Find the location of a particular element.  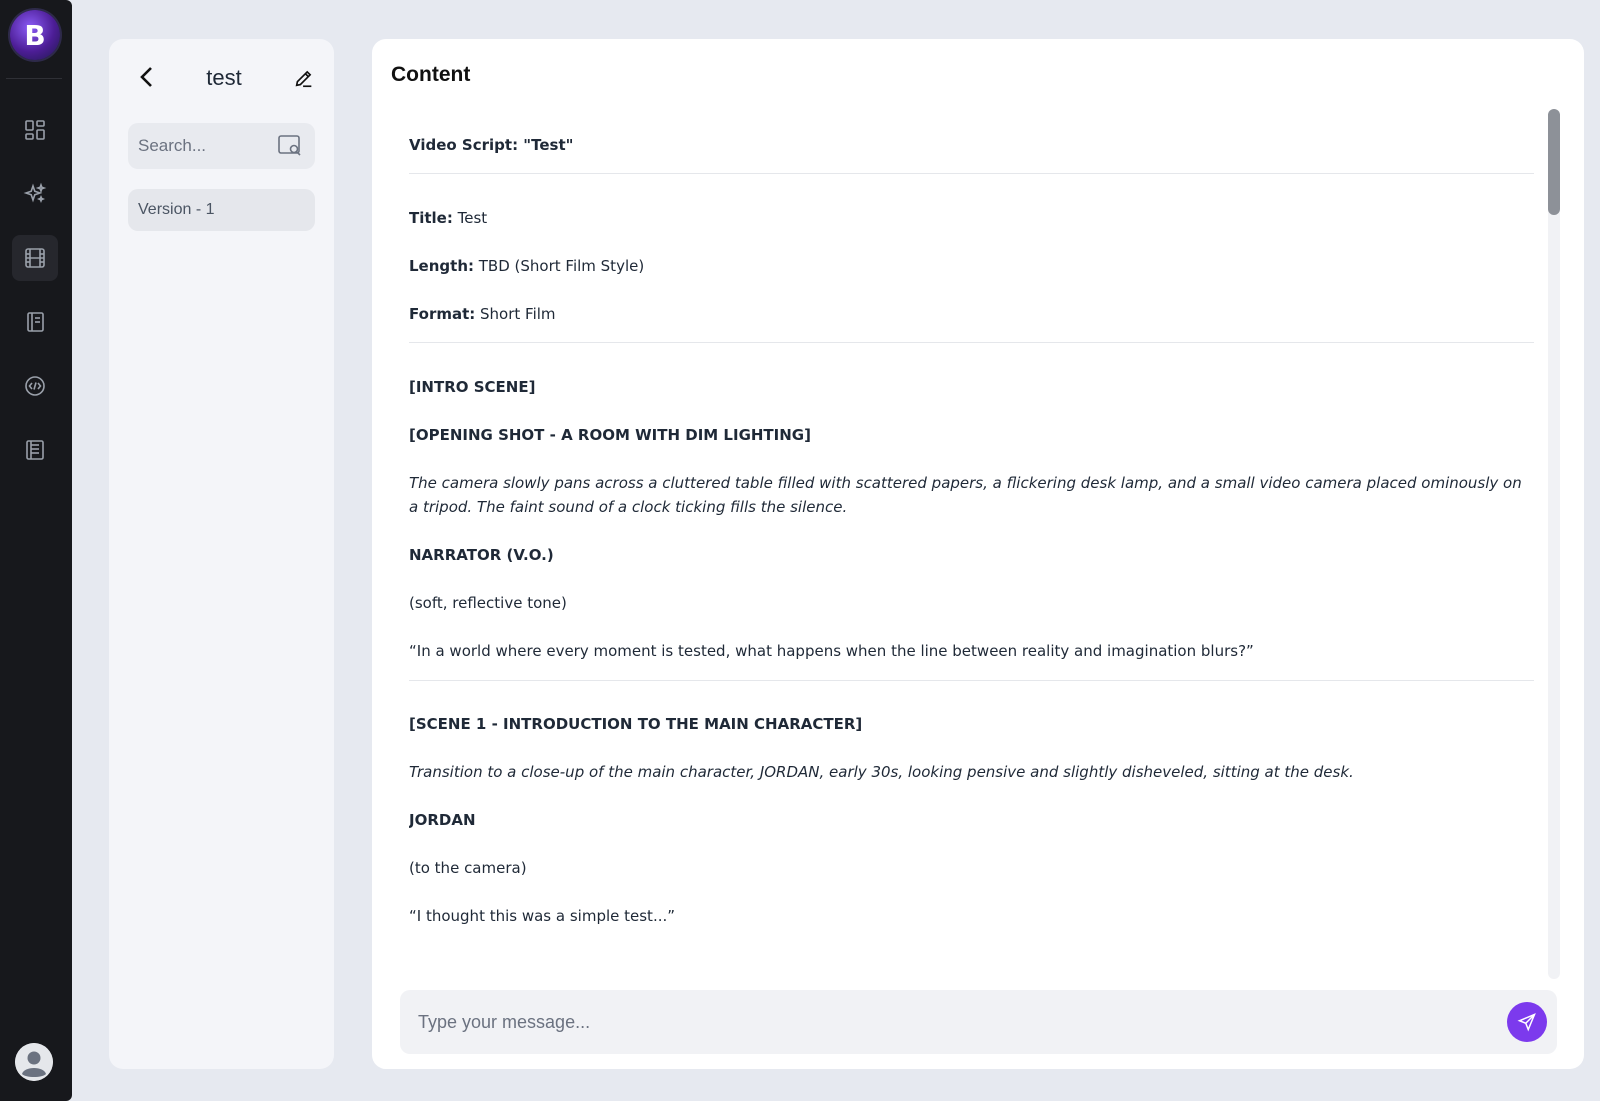

script-meta-title: Title: Test is located at coordinates (971, 218).